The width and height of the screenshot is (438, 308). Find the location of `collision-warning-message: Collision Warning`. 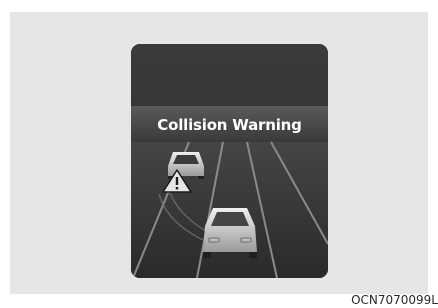

collision-warning-message: Collision Warning is located at coordinates (229, 125).